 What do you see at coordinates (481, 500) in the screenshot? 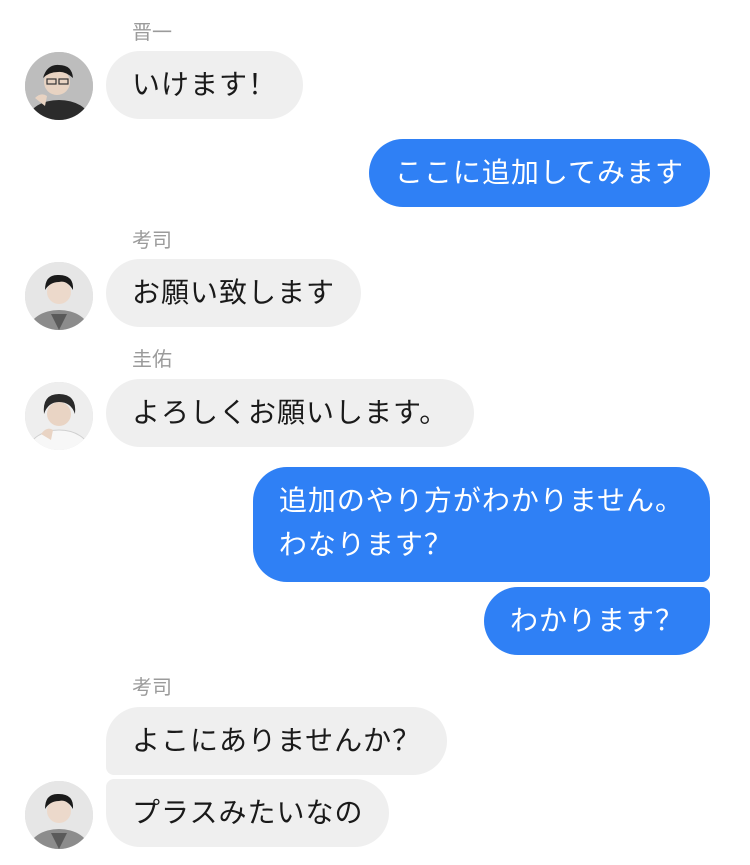
I see `message-line: 追加のやり方がわかりません。` at bounding box center [481, 500].